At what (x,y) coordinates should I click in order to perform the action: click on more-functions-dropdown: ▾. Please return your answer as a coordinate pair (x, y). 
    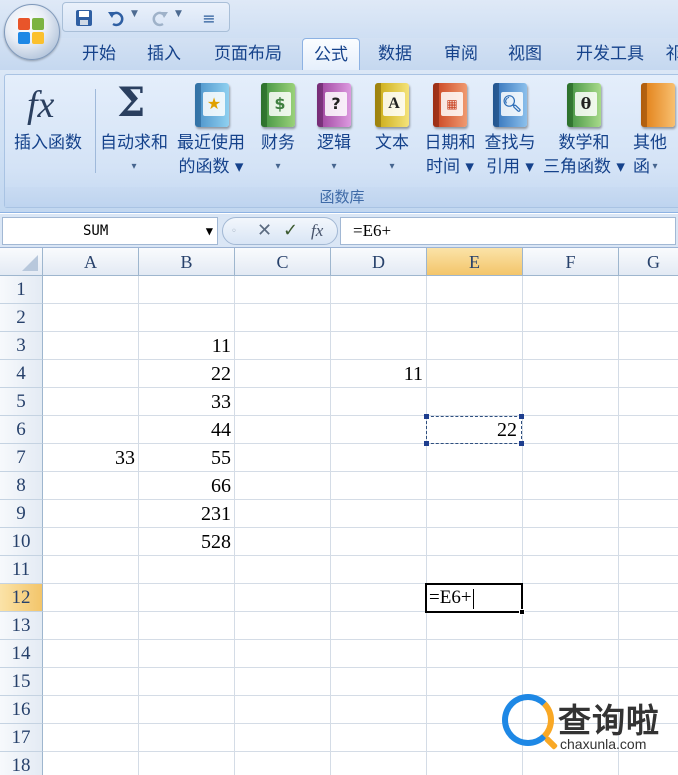
    Looking at the image, I should click on (655, 166).